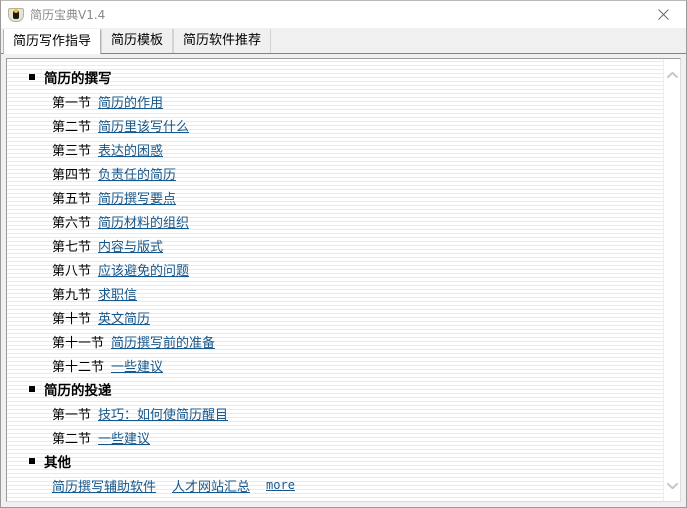  I want to click on section-number: 第三节, so click(72, 151).